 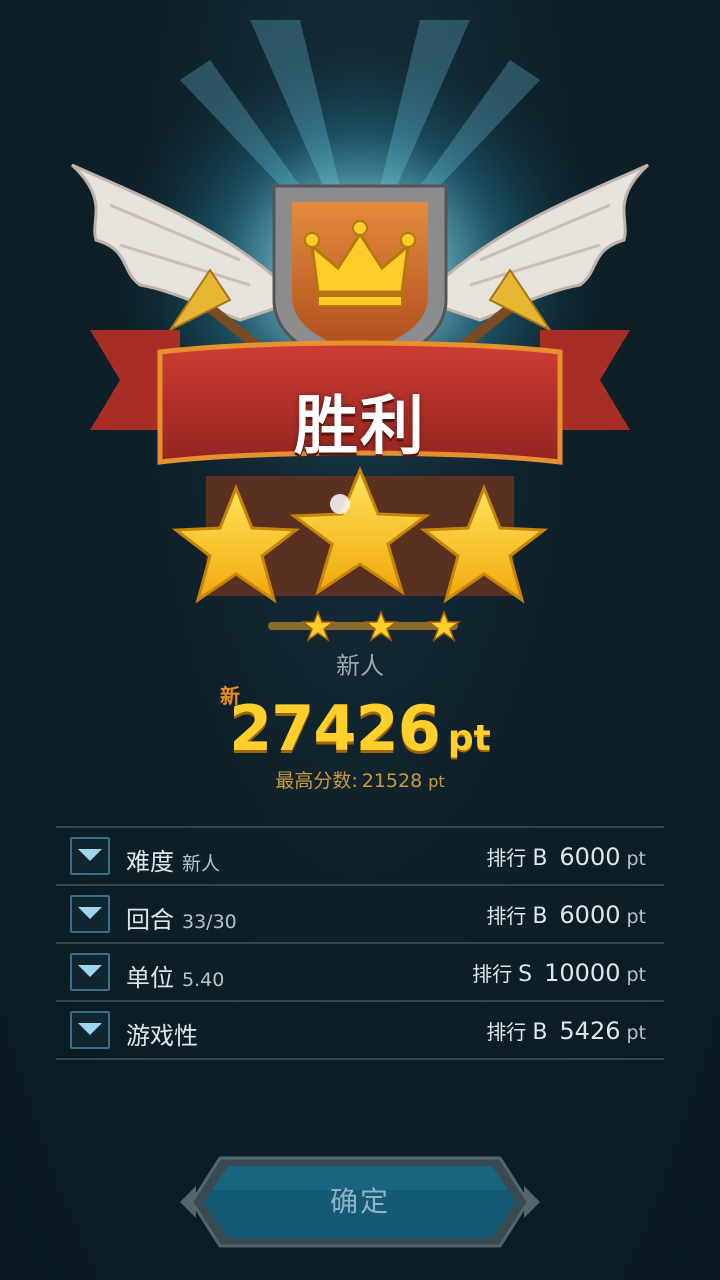 I want to click on stat-row-rounds: 回合 33/30 排行 B 6000 pt, so click(x=360, y=915).